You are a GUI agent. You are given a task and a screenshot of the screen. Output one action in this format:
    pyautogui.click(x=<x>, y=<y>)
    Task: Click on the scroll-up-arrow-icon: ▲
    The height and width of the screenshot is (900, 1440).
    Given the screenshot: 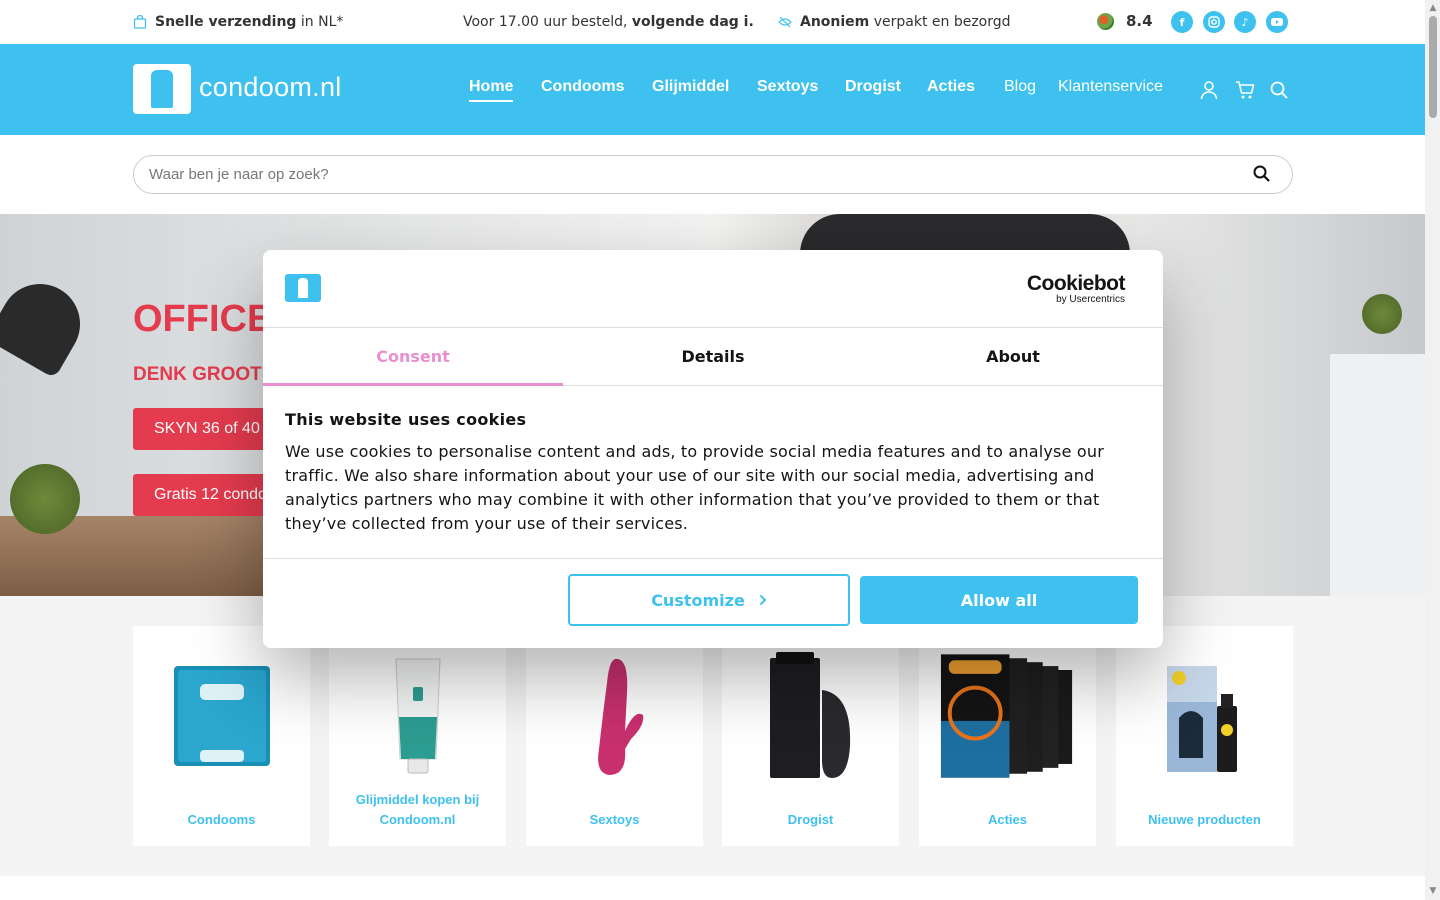 What is the action you would take?
    pyautogui.click(x=1433, y=8)
    